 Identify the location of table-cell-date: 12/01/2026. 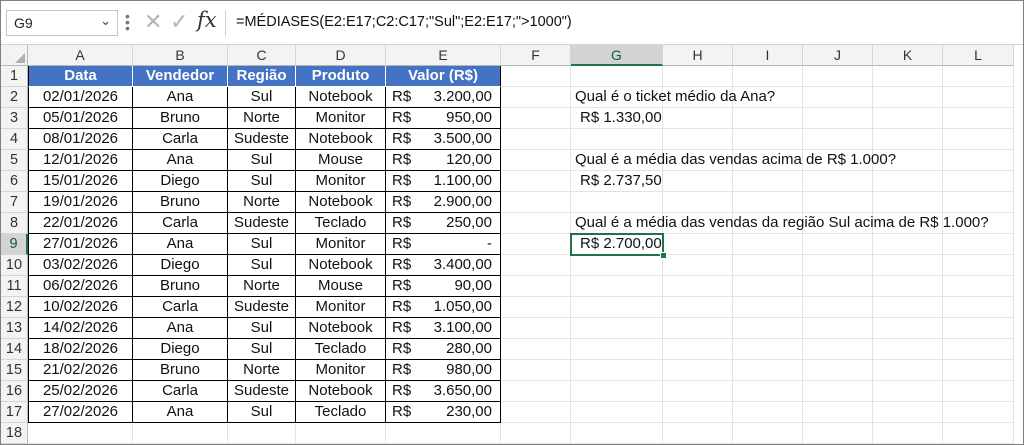
(80, 160).